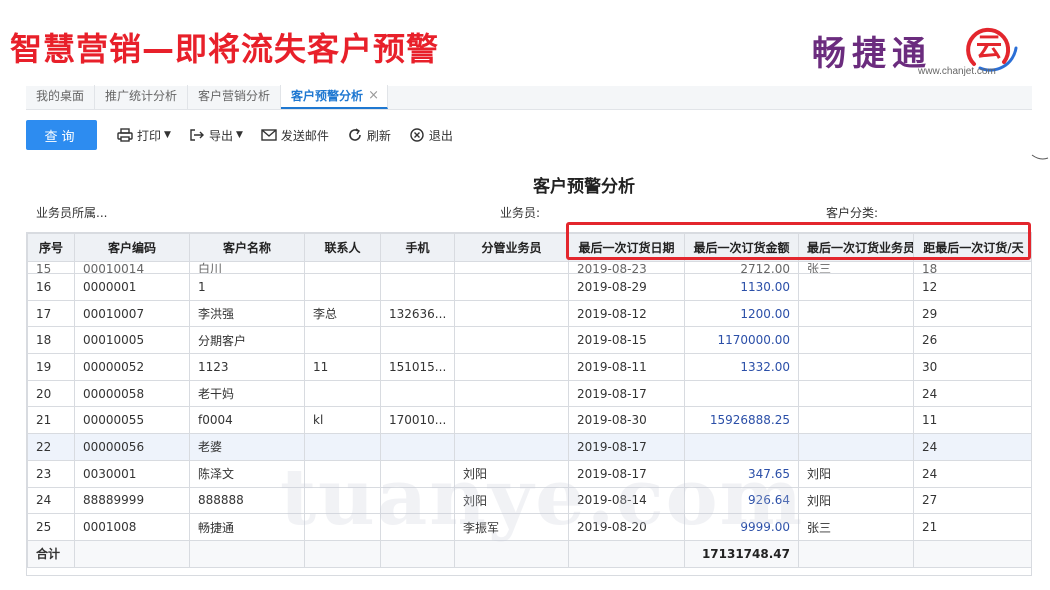 The image size is (1050, 590). I want to click on table-cell: 27, so click(972, 500).